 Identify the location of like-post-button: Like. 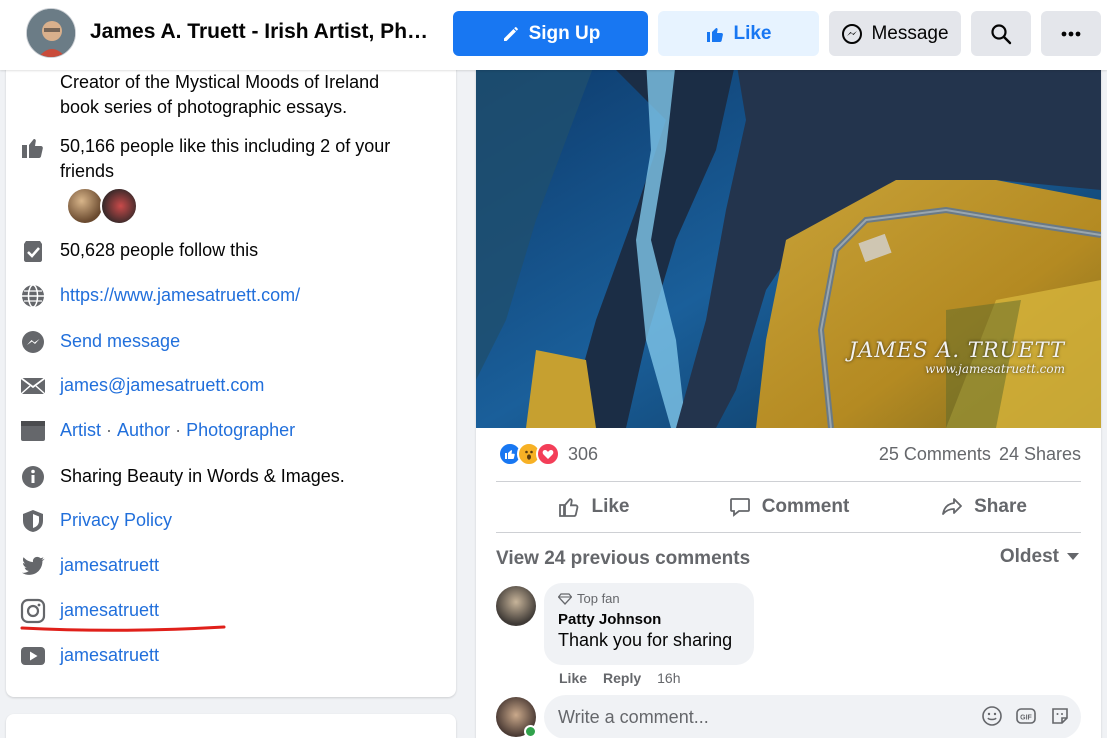
(593, 507).